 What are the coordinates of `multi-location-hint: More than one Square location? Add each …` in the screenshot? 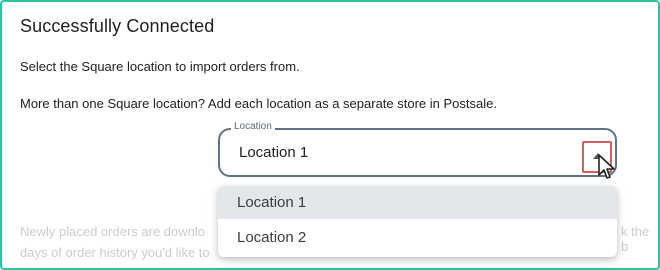 It's located at (258, 103).